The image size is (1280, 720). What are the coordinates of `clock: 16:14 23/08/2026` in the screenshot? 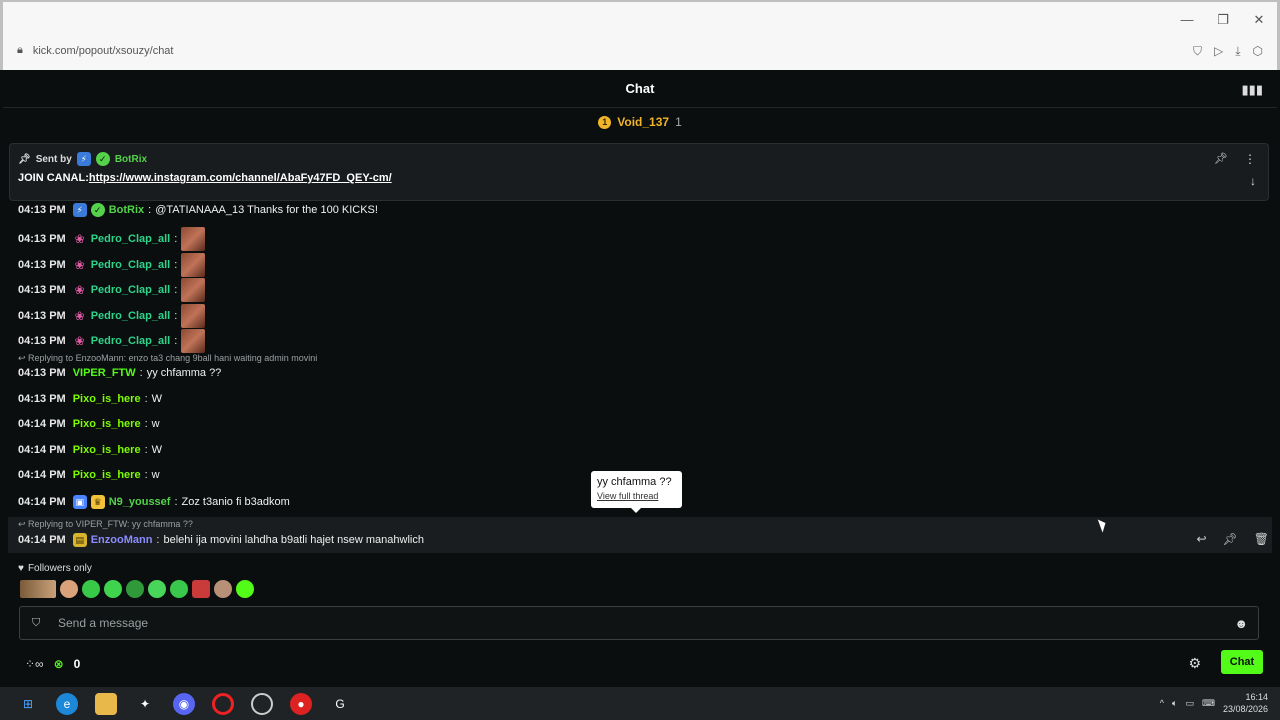 It's located at (1245, 703).